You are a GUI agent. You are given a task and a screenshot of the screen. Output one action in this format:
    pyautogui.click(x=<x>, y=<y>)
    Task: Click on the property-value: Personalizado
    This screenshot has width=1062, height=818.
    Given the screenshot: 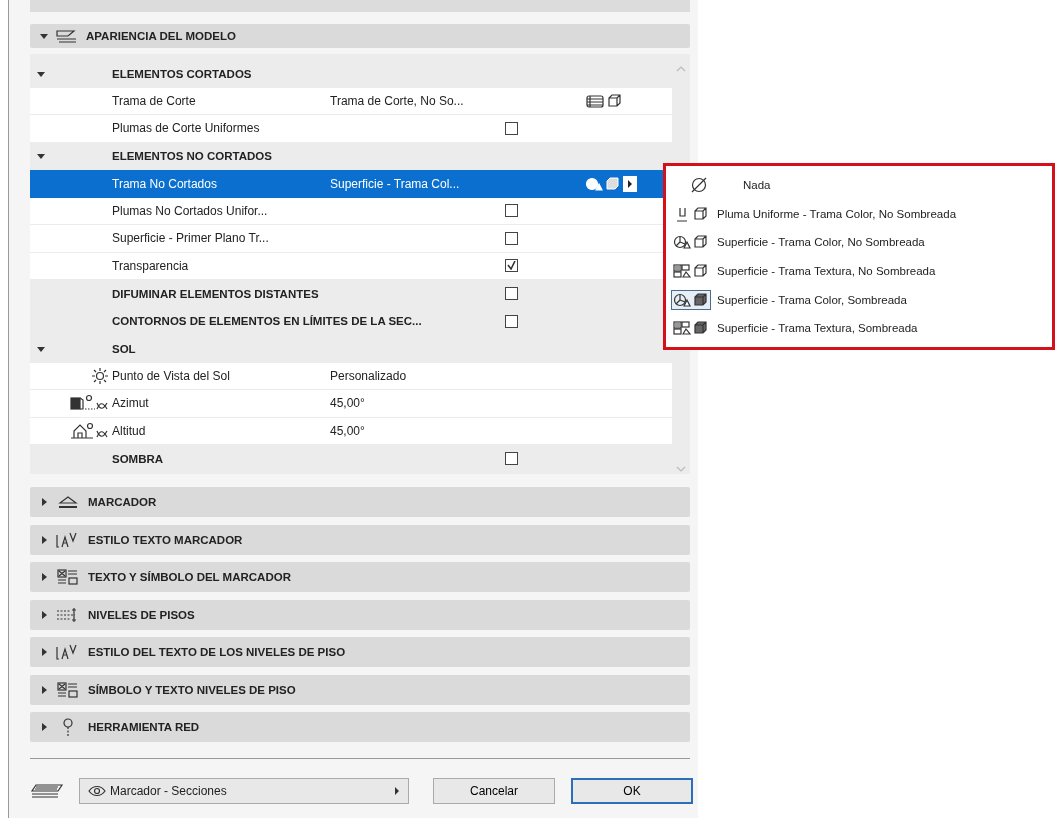 What is the action you would take?
    pyautogui.click(x=368, y=375)
    